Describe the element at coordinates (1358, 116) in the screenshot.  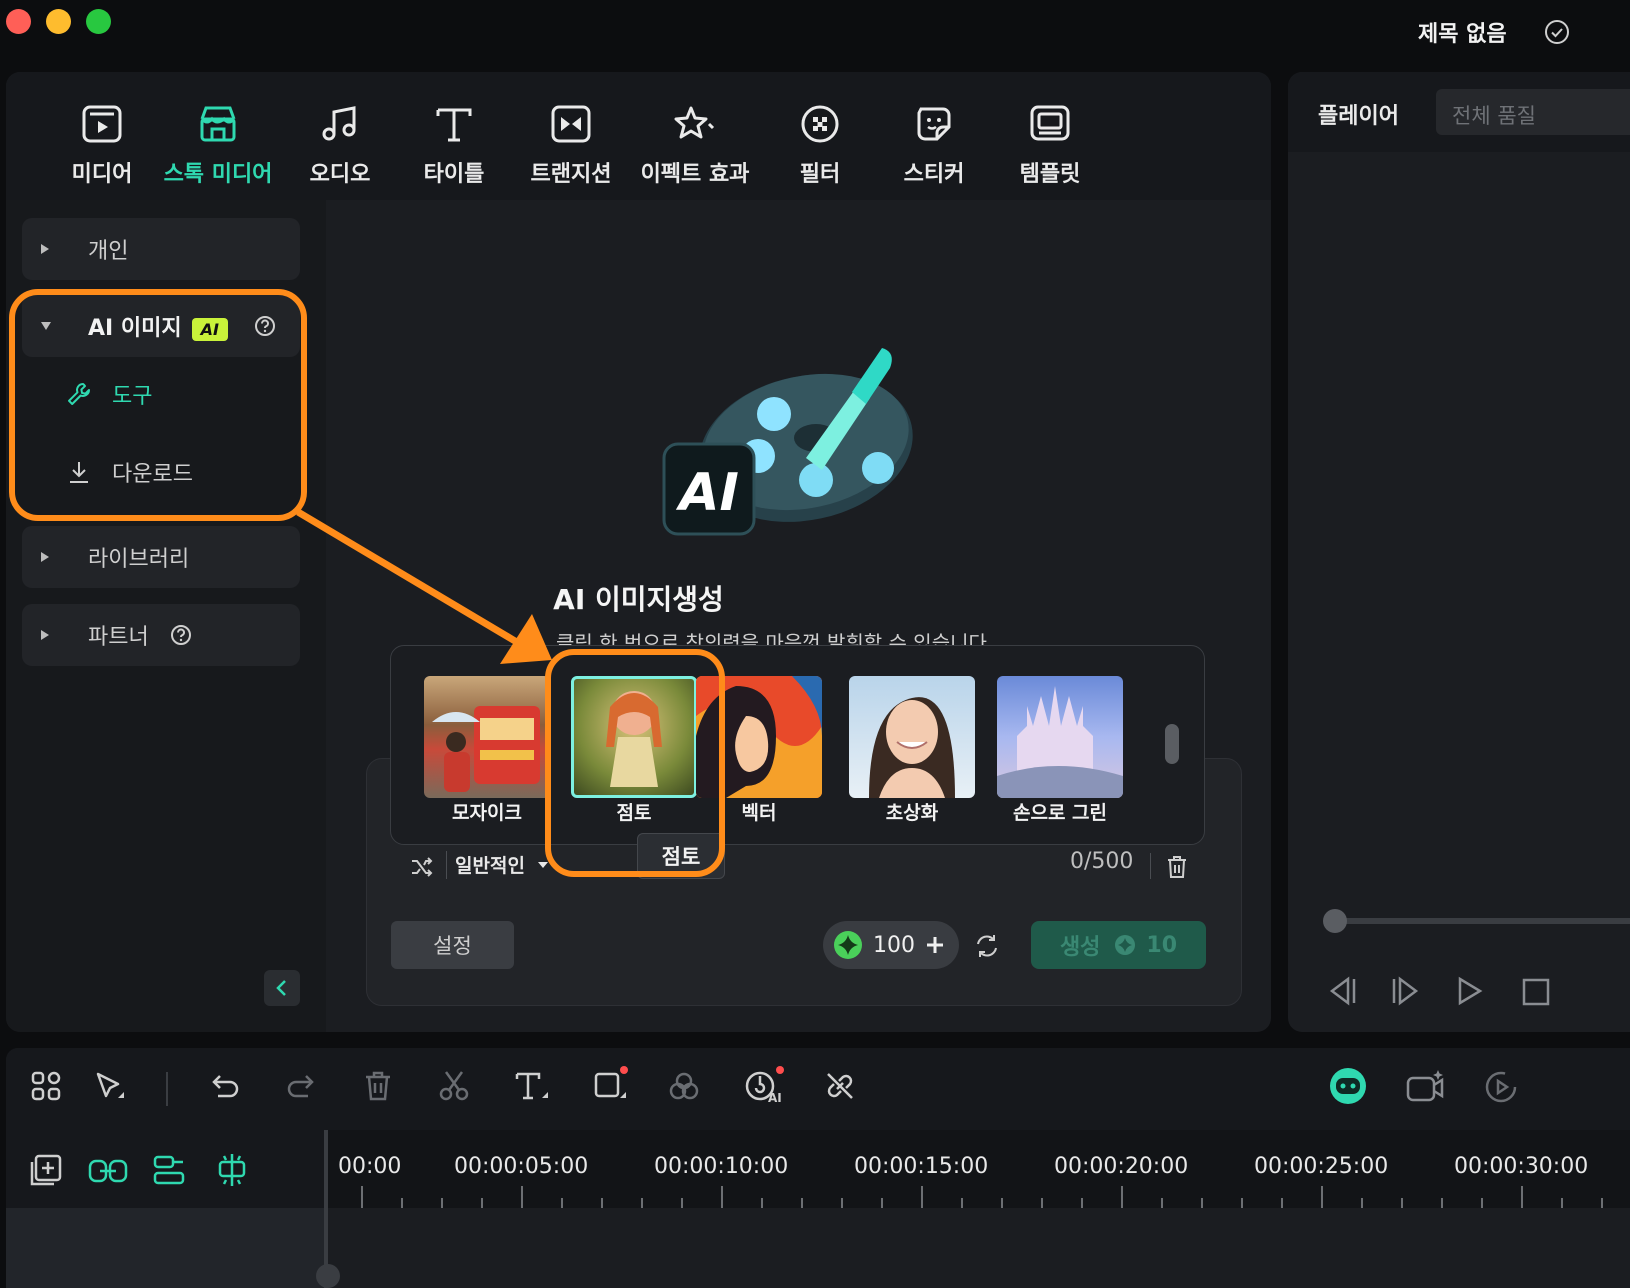
I see `player-title: 플레이어` at that location.